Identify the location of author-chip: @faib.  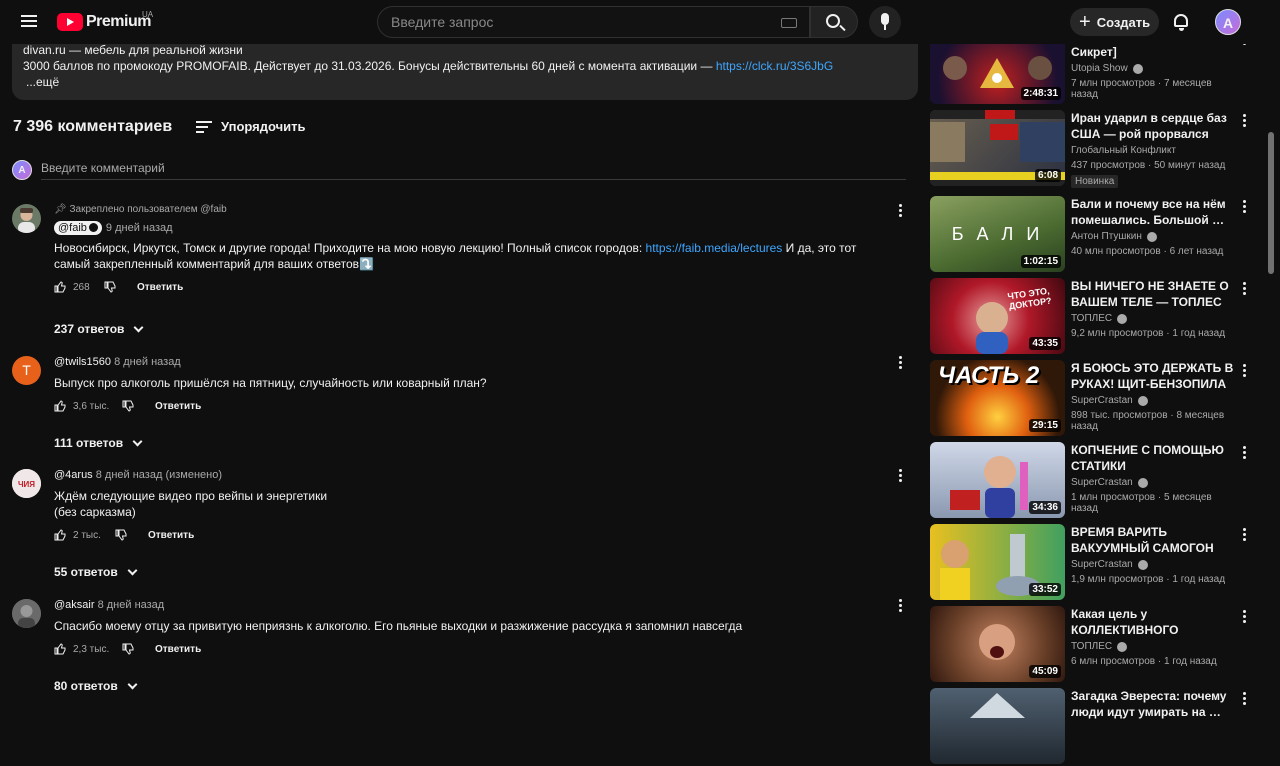
(78, 228).